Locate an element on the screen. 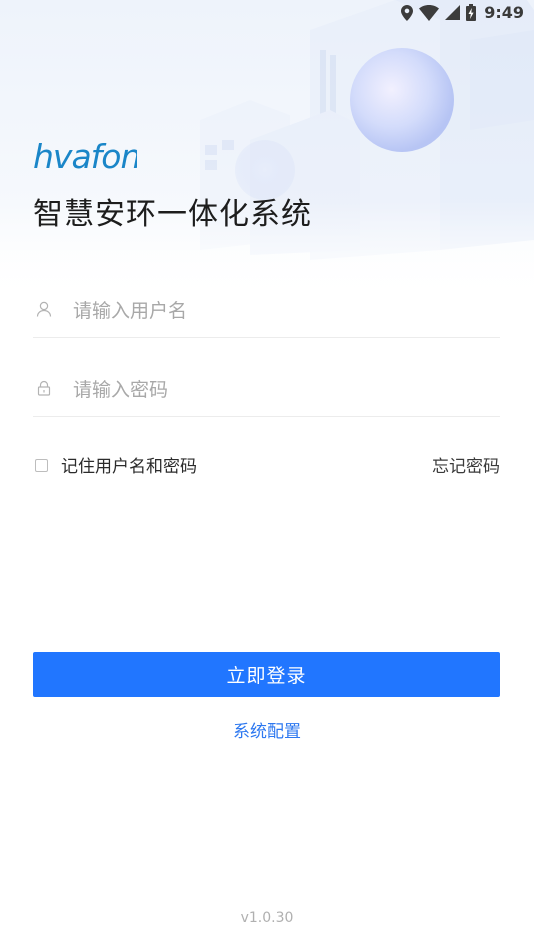  status-icons: 9:49 is located at coordinates (462, 12).